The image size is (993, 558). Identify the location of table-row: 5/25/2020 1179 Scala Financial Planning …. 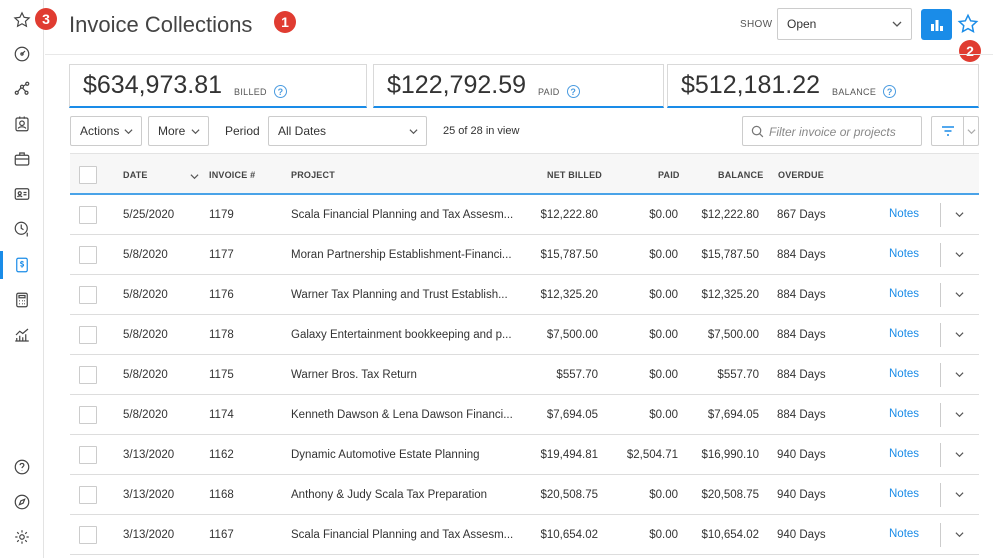
(524, 215).